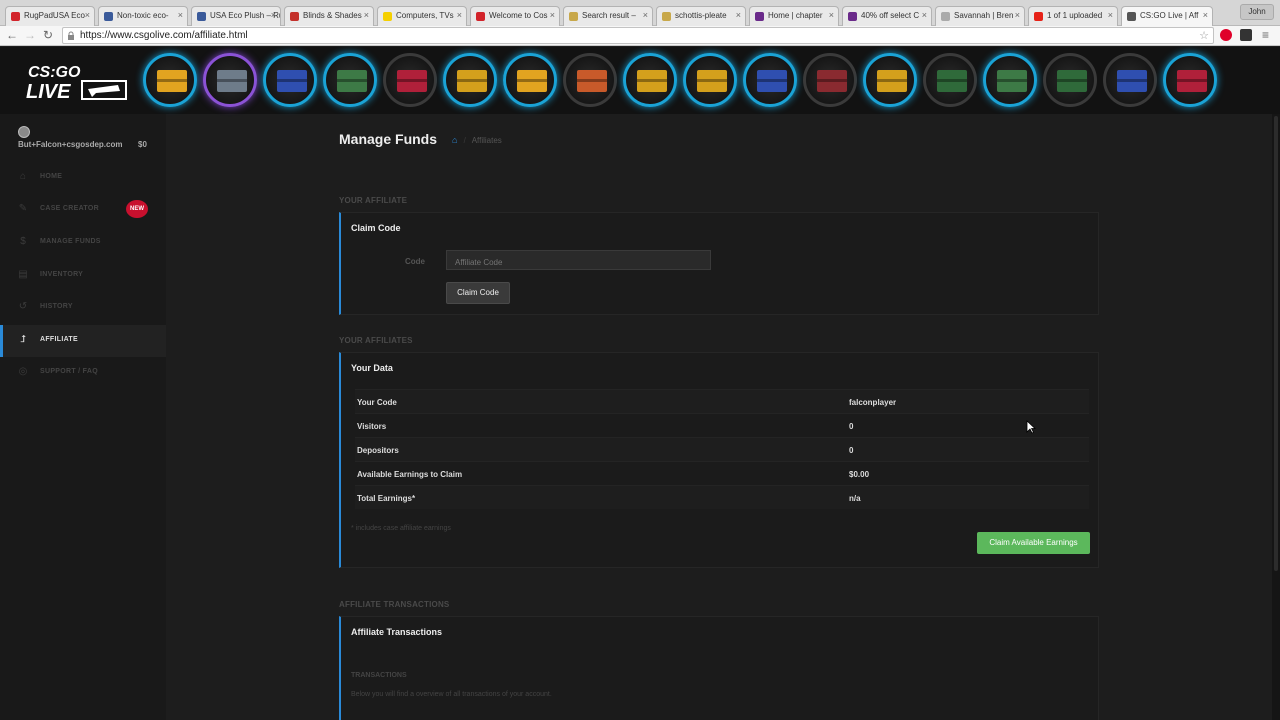 Image resolution: width=1280 pixels, height=720 pixels. I want to click on sidebar-item-manage-funds: $ MANAGE FUNDS, so click(83, 243).